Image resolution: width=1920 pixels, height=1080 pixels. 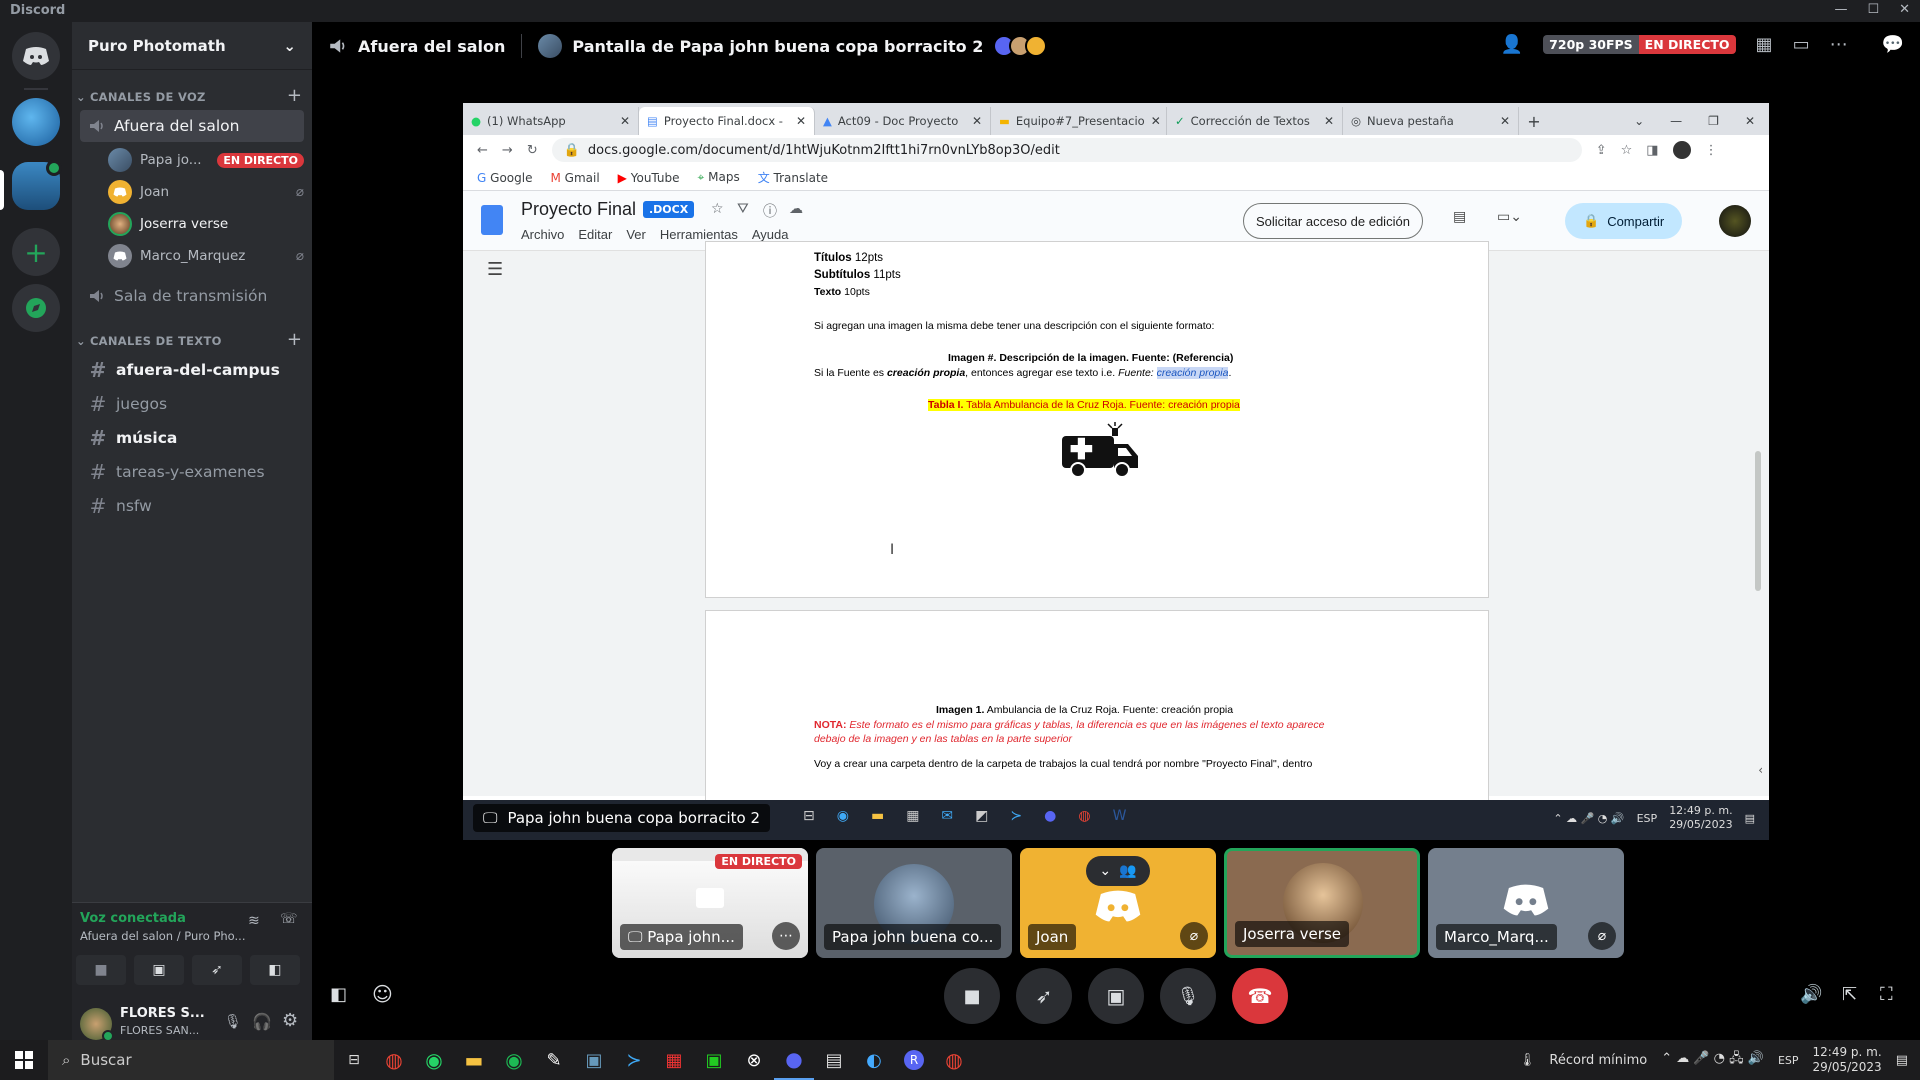 I want to click on new-tab-icon: +, so click(x=1534, y=121).